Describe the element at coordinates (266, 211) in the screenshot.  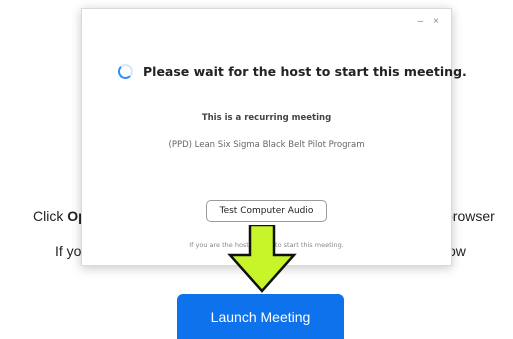
I see `test-computer-audio-button: Test Computer Audio` at that location.